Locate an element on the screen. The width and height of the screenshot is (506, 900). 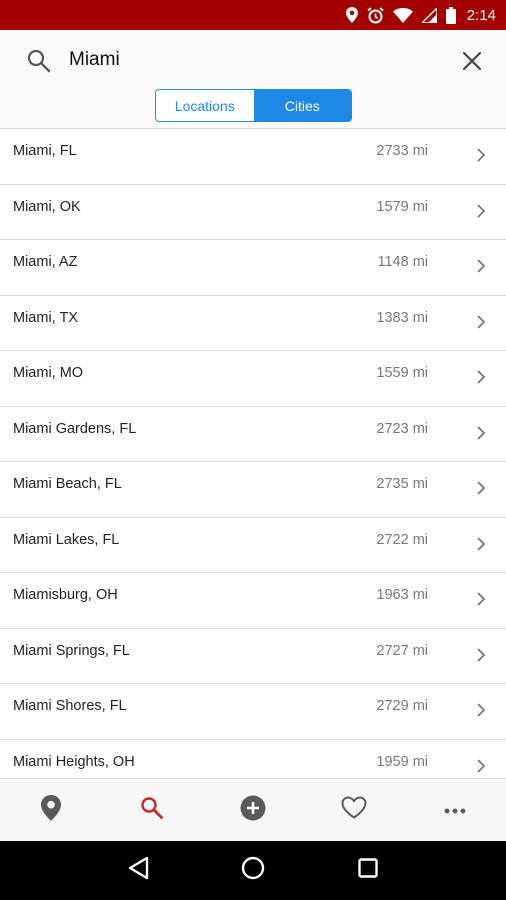
segmented-control: Locations Cities is located at coordinates (253, 105).